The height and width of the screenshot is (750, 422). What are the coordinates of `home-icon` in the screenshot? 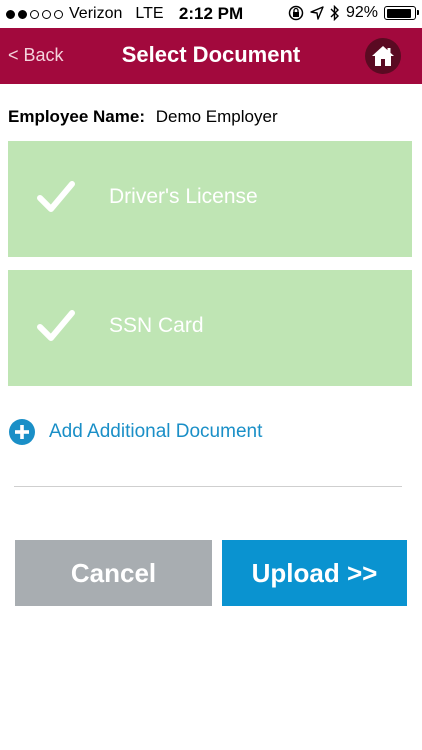 It's located at (383, 56).